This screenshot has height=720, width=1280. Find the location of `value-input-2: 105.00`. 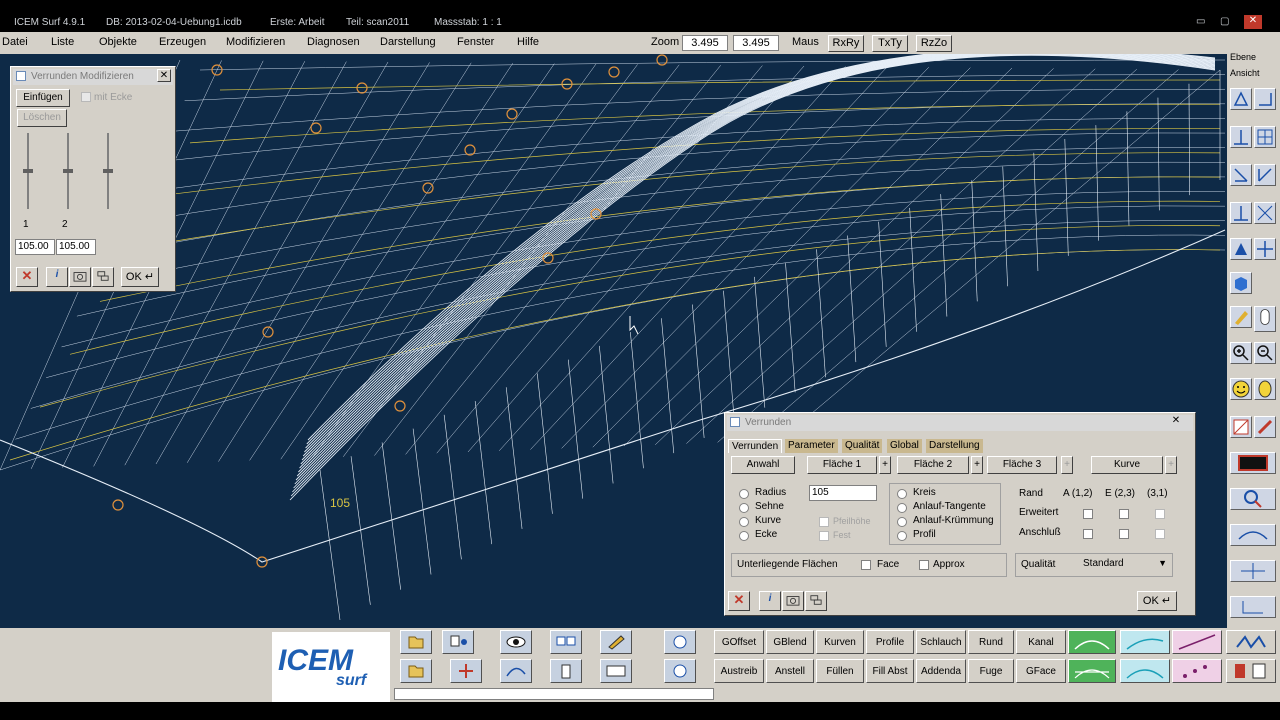

value-input-2: 105.00 is located at coordinates (76, 247).